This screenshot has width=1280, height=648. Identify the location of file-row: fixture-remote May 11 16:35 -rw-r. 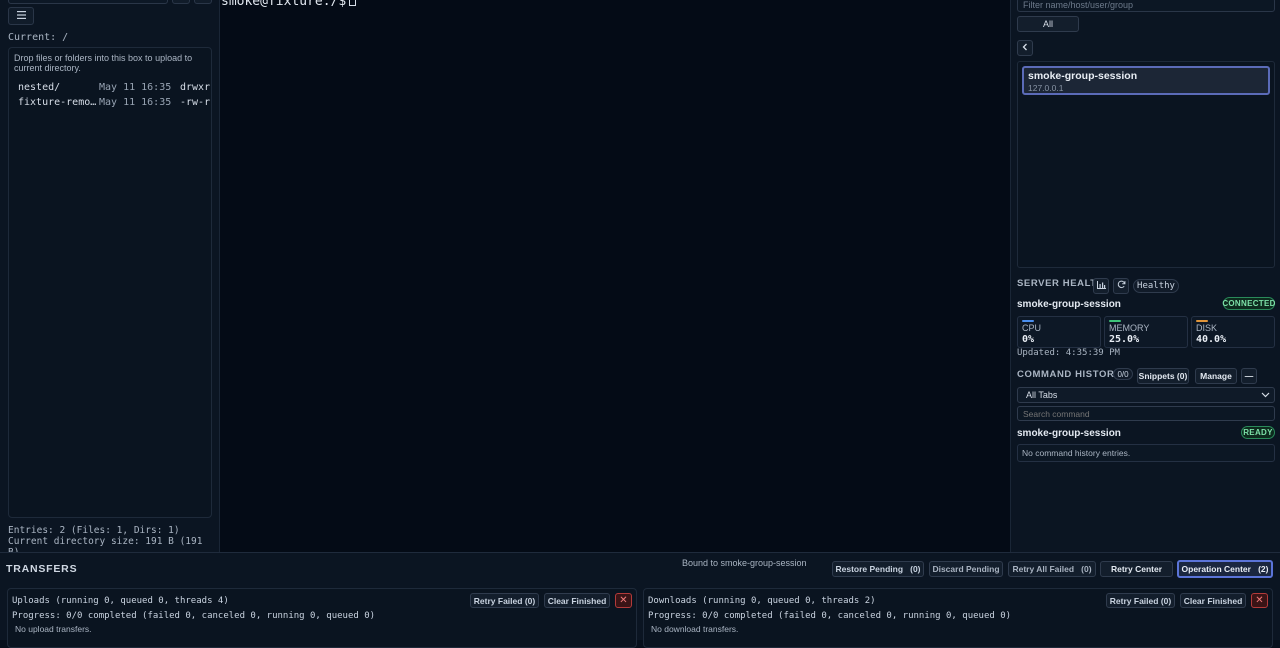
(114, 102).